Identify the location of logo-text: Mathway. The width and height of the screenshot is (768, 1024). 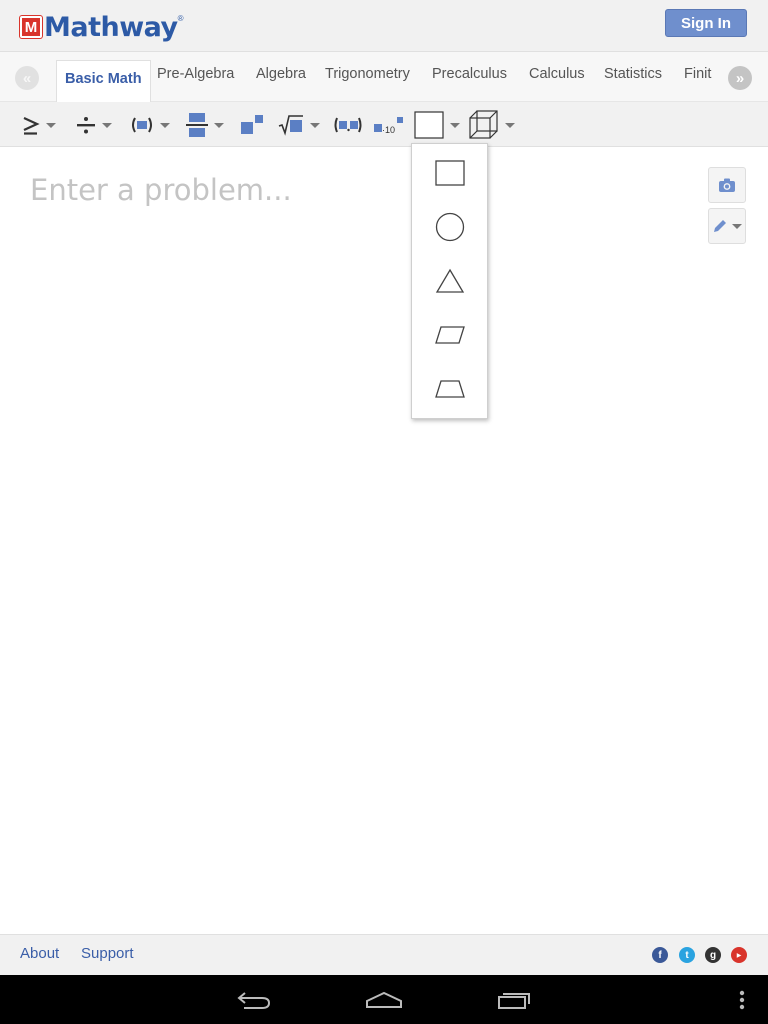
(111, 27).